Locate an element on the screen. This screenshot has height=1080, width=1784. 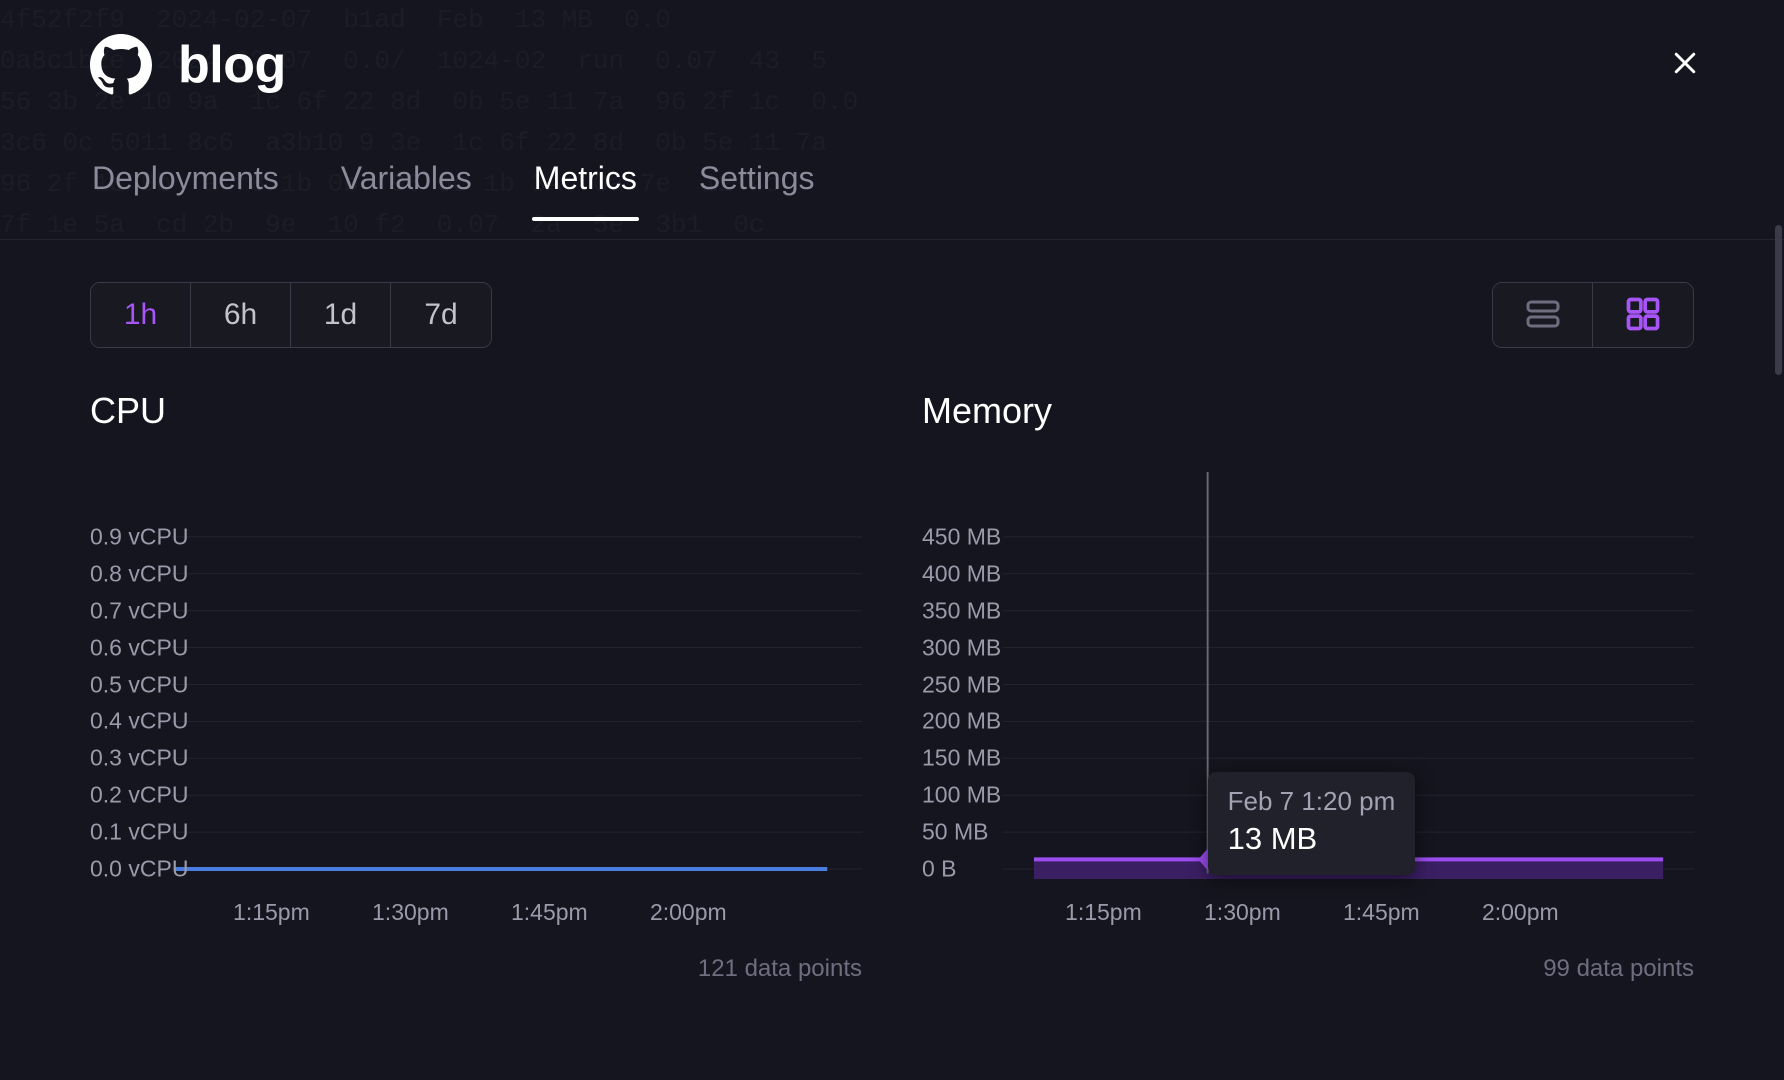
list-view-icon is located at coordinates (1543, 315).